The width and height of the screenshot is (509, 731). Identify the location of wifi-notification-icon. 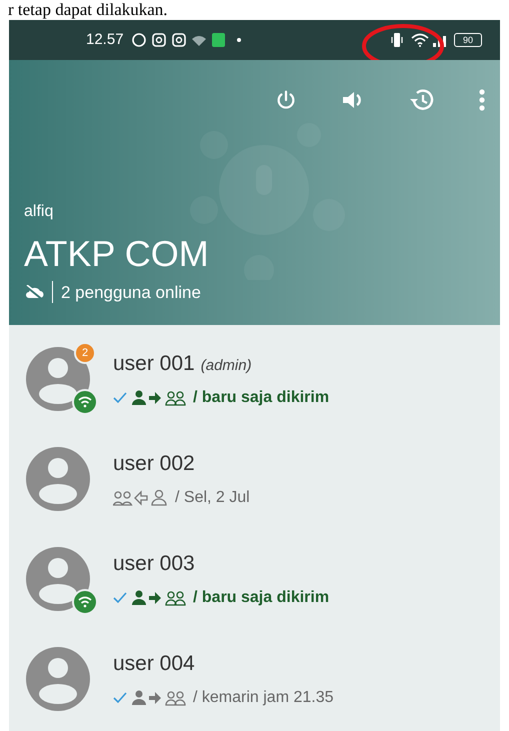
(199, 40).